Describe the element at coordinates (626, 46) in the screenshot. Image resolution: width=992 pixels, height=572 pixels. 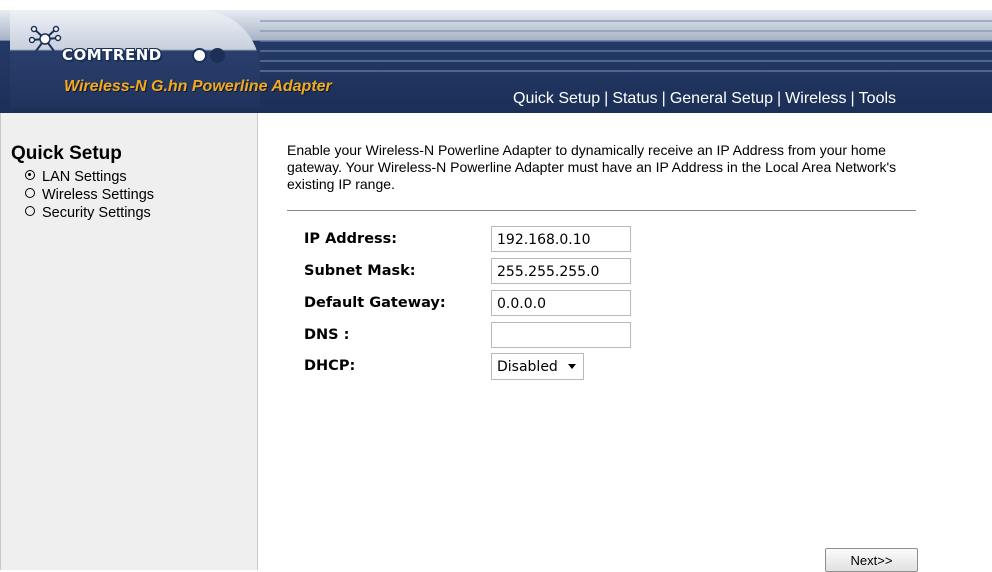
I see `header-stripes` at that location.